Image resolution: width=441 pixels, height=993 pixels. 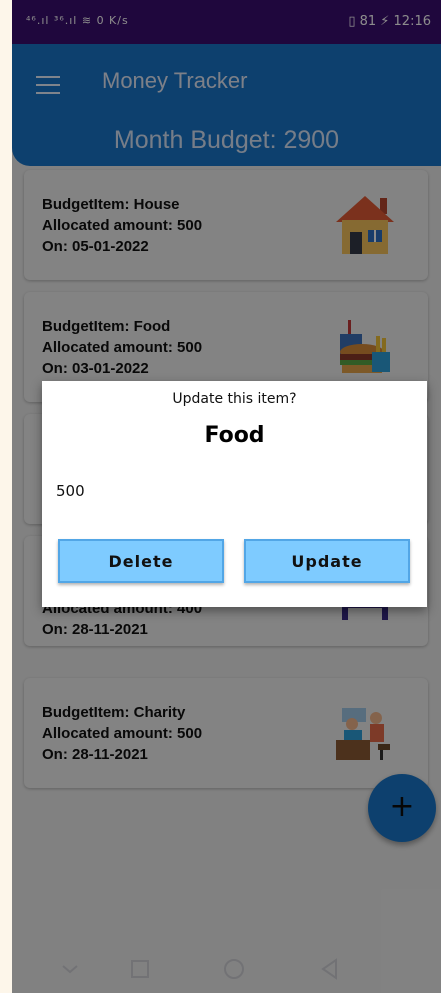 What do you see at coordinates (236, 491) in the screenshot?
I see `amount-input` at bounding box center [236, 491].